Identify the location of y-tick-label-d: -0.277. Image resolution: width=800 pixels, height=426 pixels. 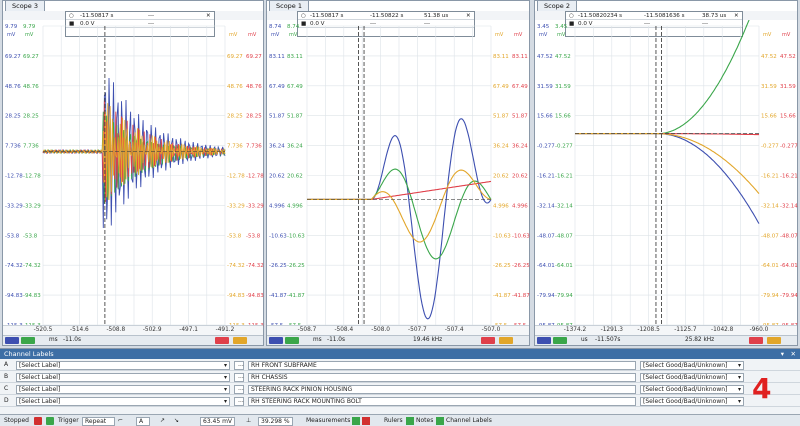
(770, 147).